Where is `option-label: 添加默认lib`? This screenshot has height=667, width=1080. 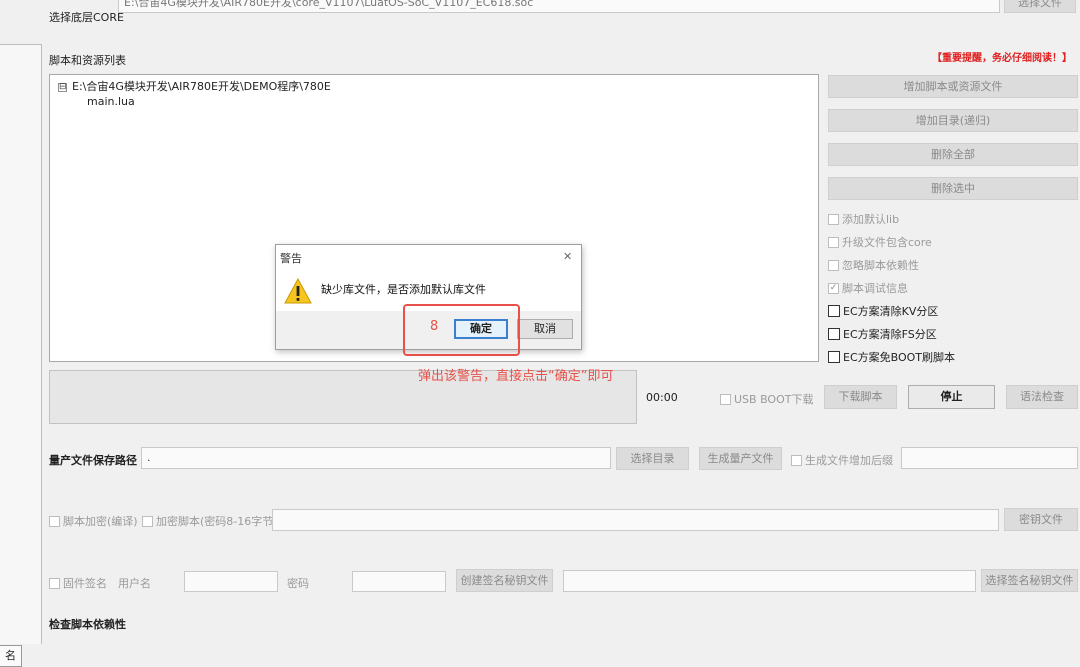
option-label: 添加默认lib is located at coordinates (871, 219).